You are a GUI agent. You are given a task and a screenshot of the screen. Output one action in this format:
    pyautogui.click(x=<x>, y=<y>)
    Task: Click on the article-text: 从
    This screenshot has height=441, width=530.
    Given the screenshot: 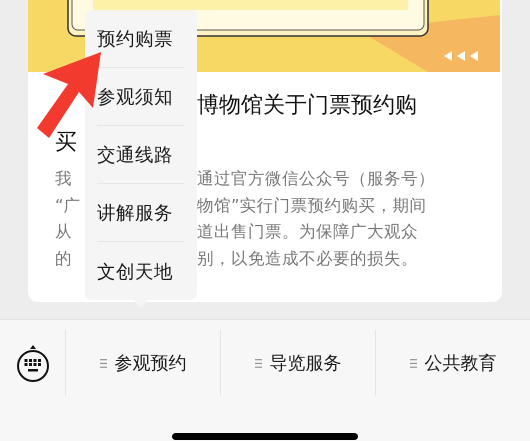 What is the action you would take?
    pyautogui.click(x=63, y=232)
    